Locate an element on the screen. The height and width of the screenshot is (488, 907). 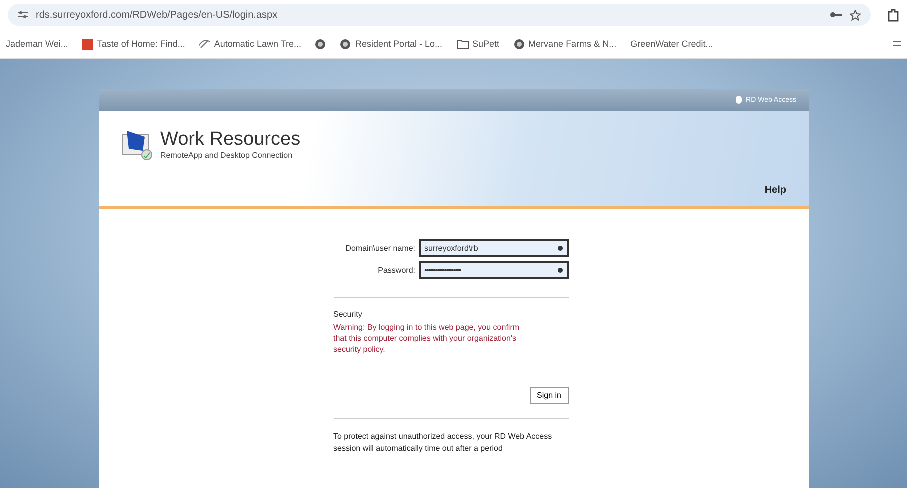
folder-icon is located at coordinates (462, 44).